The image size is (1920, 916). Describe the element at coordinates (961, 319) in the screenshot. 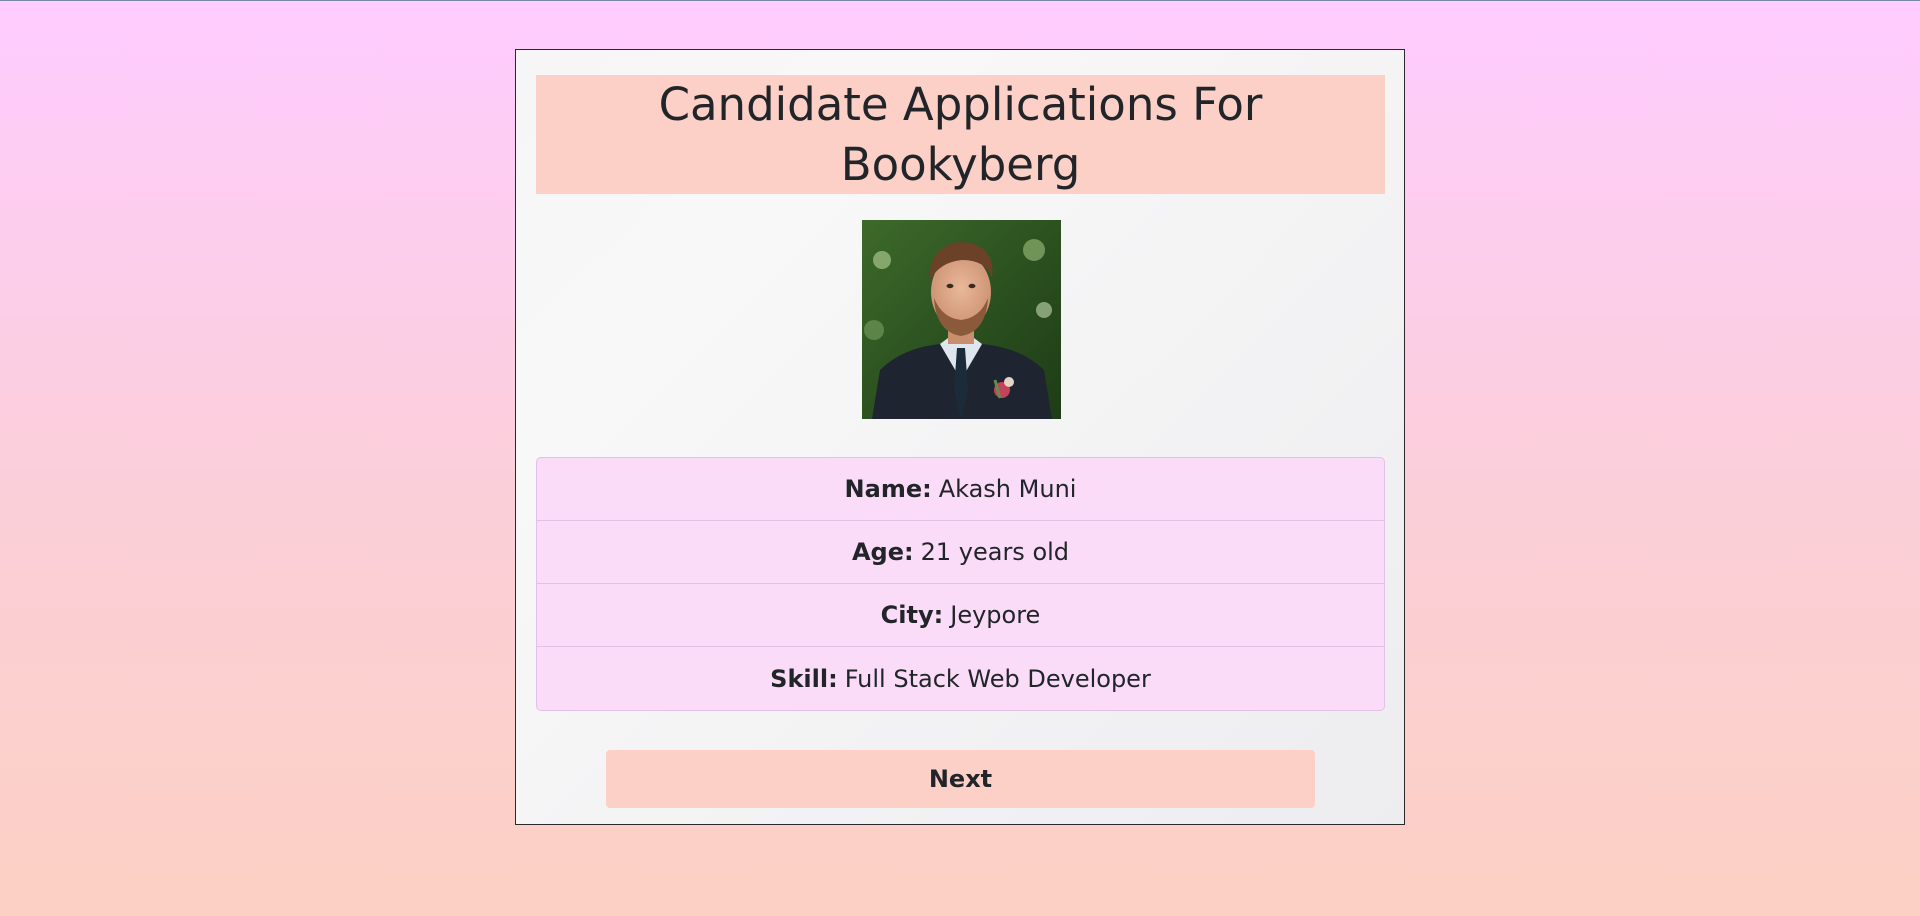

I see `candidate-photo` at that location.